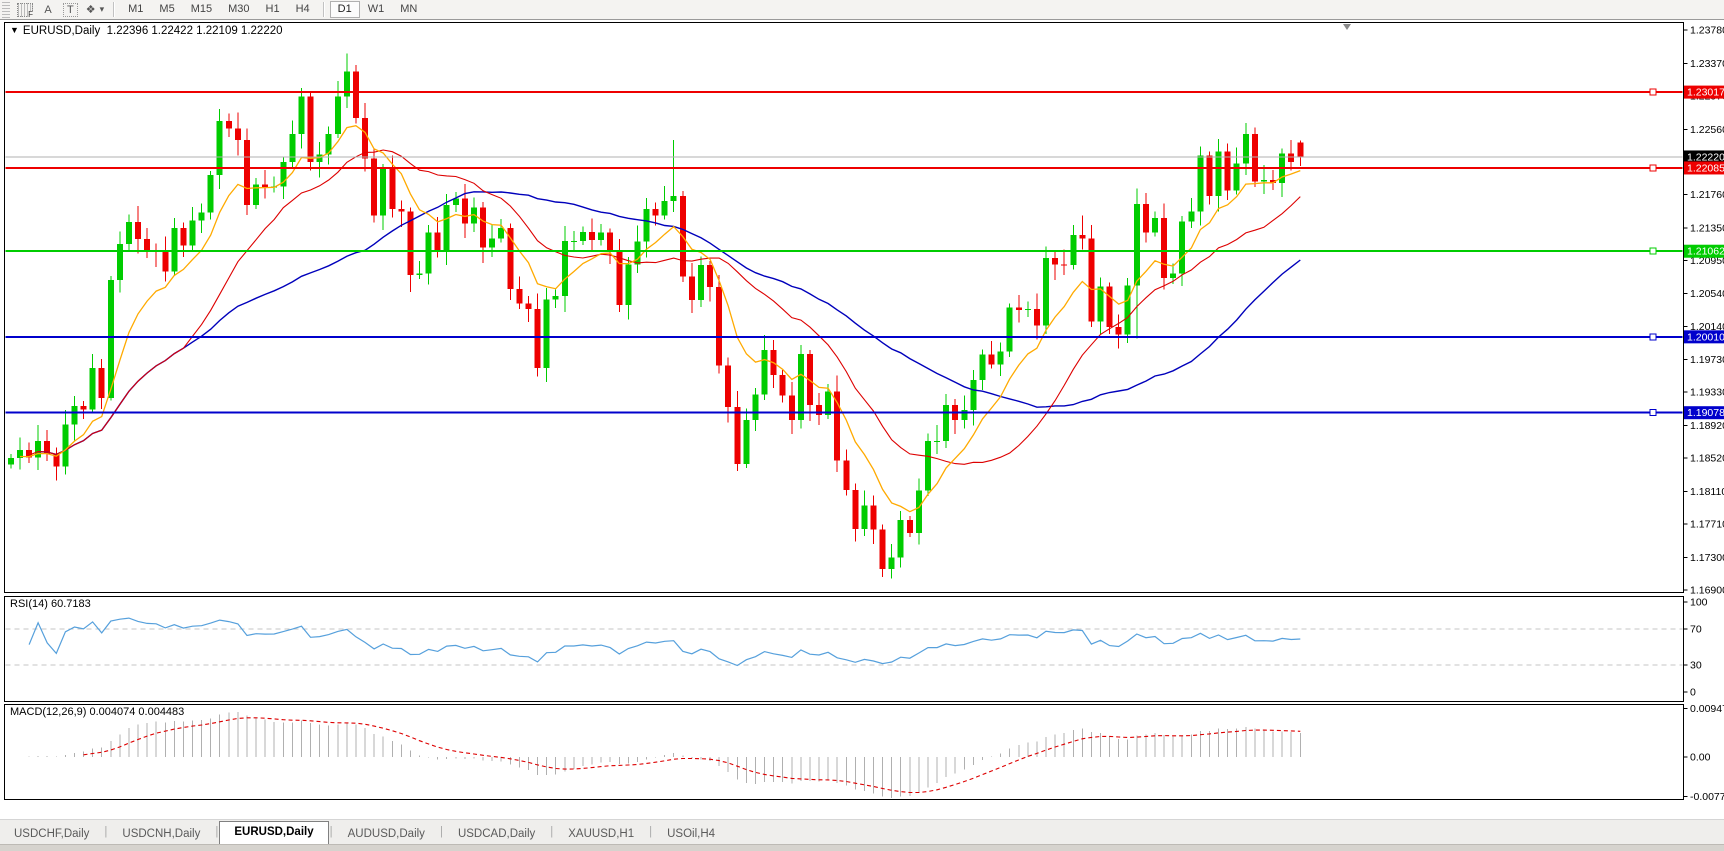  I want to click on rsi-axis-label: 0, so click(1693, 693).